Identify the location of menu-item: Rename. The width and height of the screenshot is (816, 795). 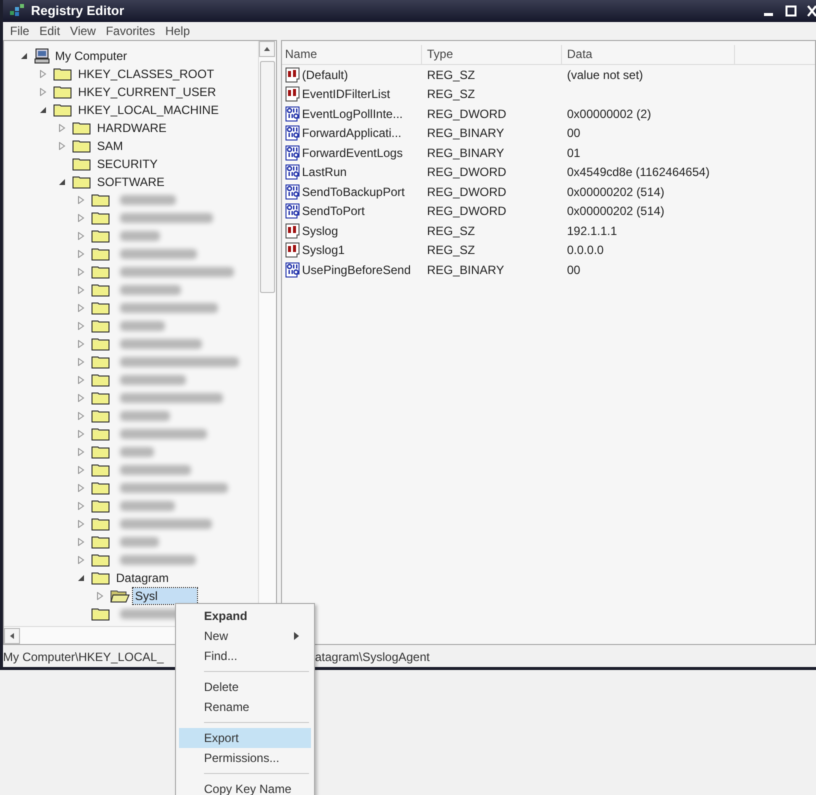
(245, 707).